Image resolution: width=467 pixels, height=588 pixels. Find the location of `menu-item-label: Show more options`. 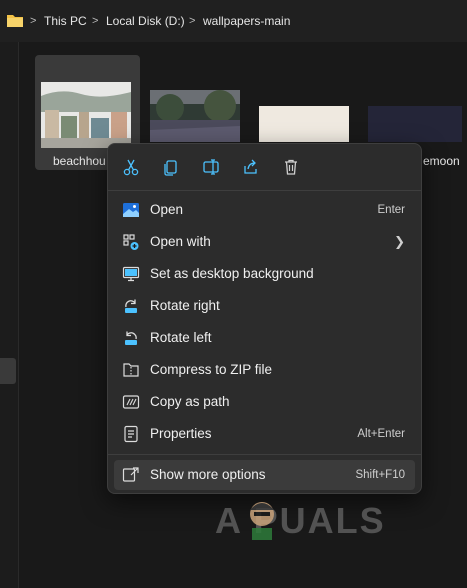

menu-item-label: Show more options is located at coordinates (208, 474).